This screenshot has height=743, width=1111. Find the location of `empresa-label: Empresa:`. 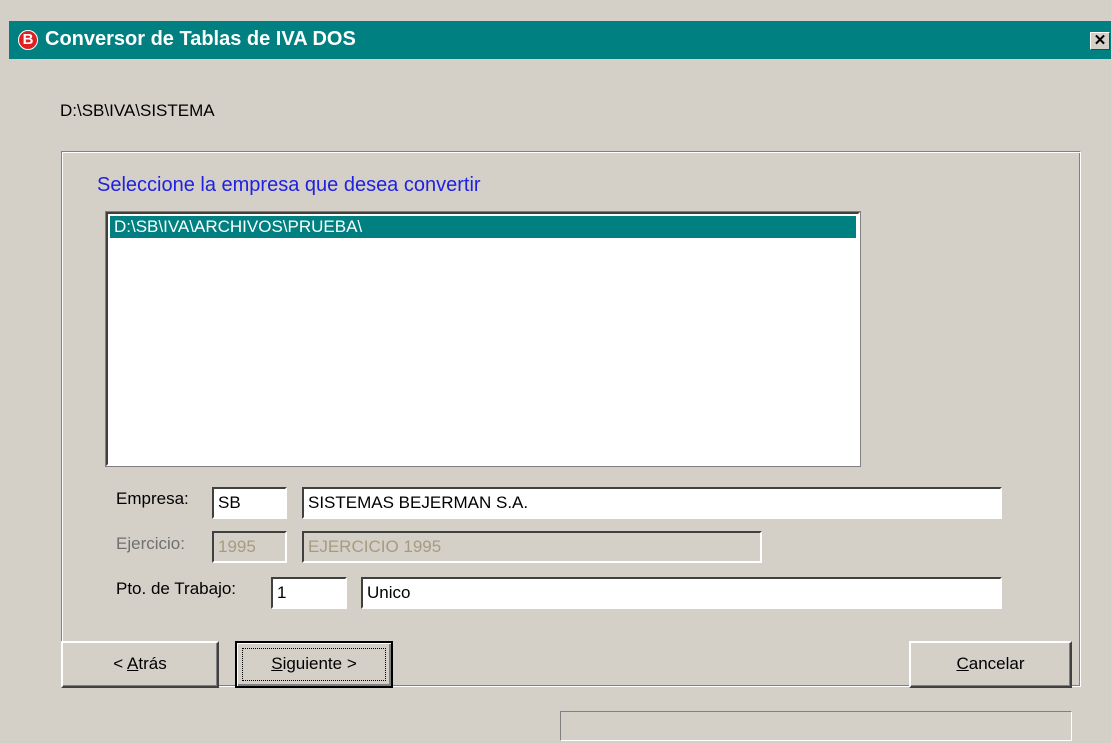

empresa-label: Empresa: is located at coordinates (152, 498).